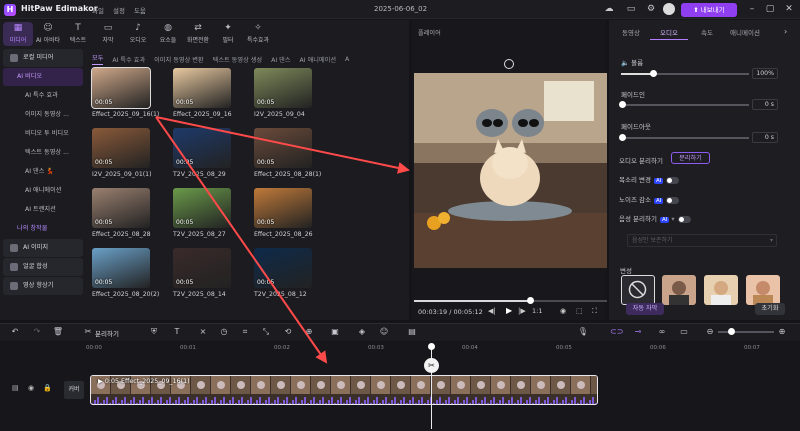 This screenshot has width=800, height=431. Describe the element at coordinates (669, 33) in the screenshot. I see `tab-1: 오디오` at that location.